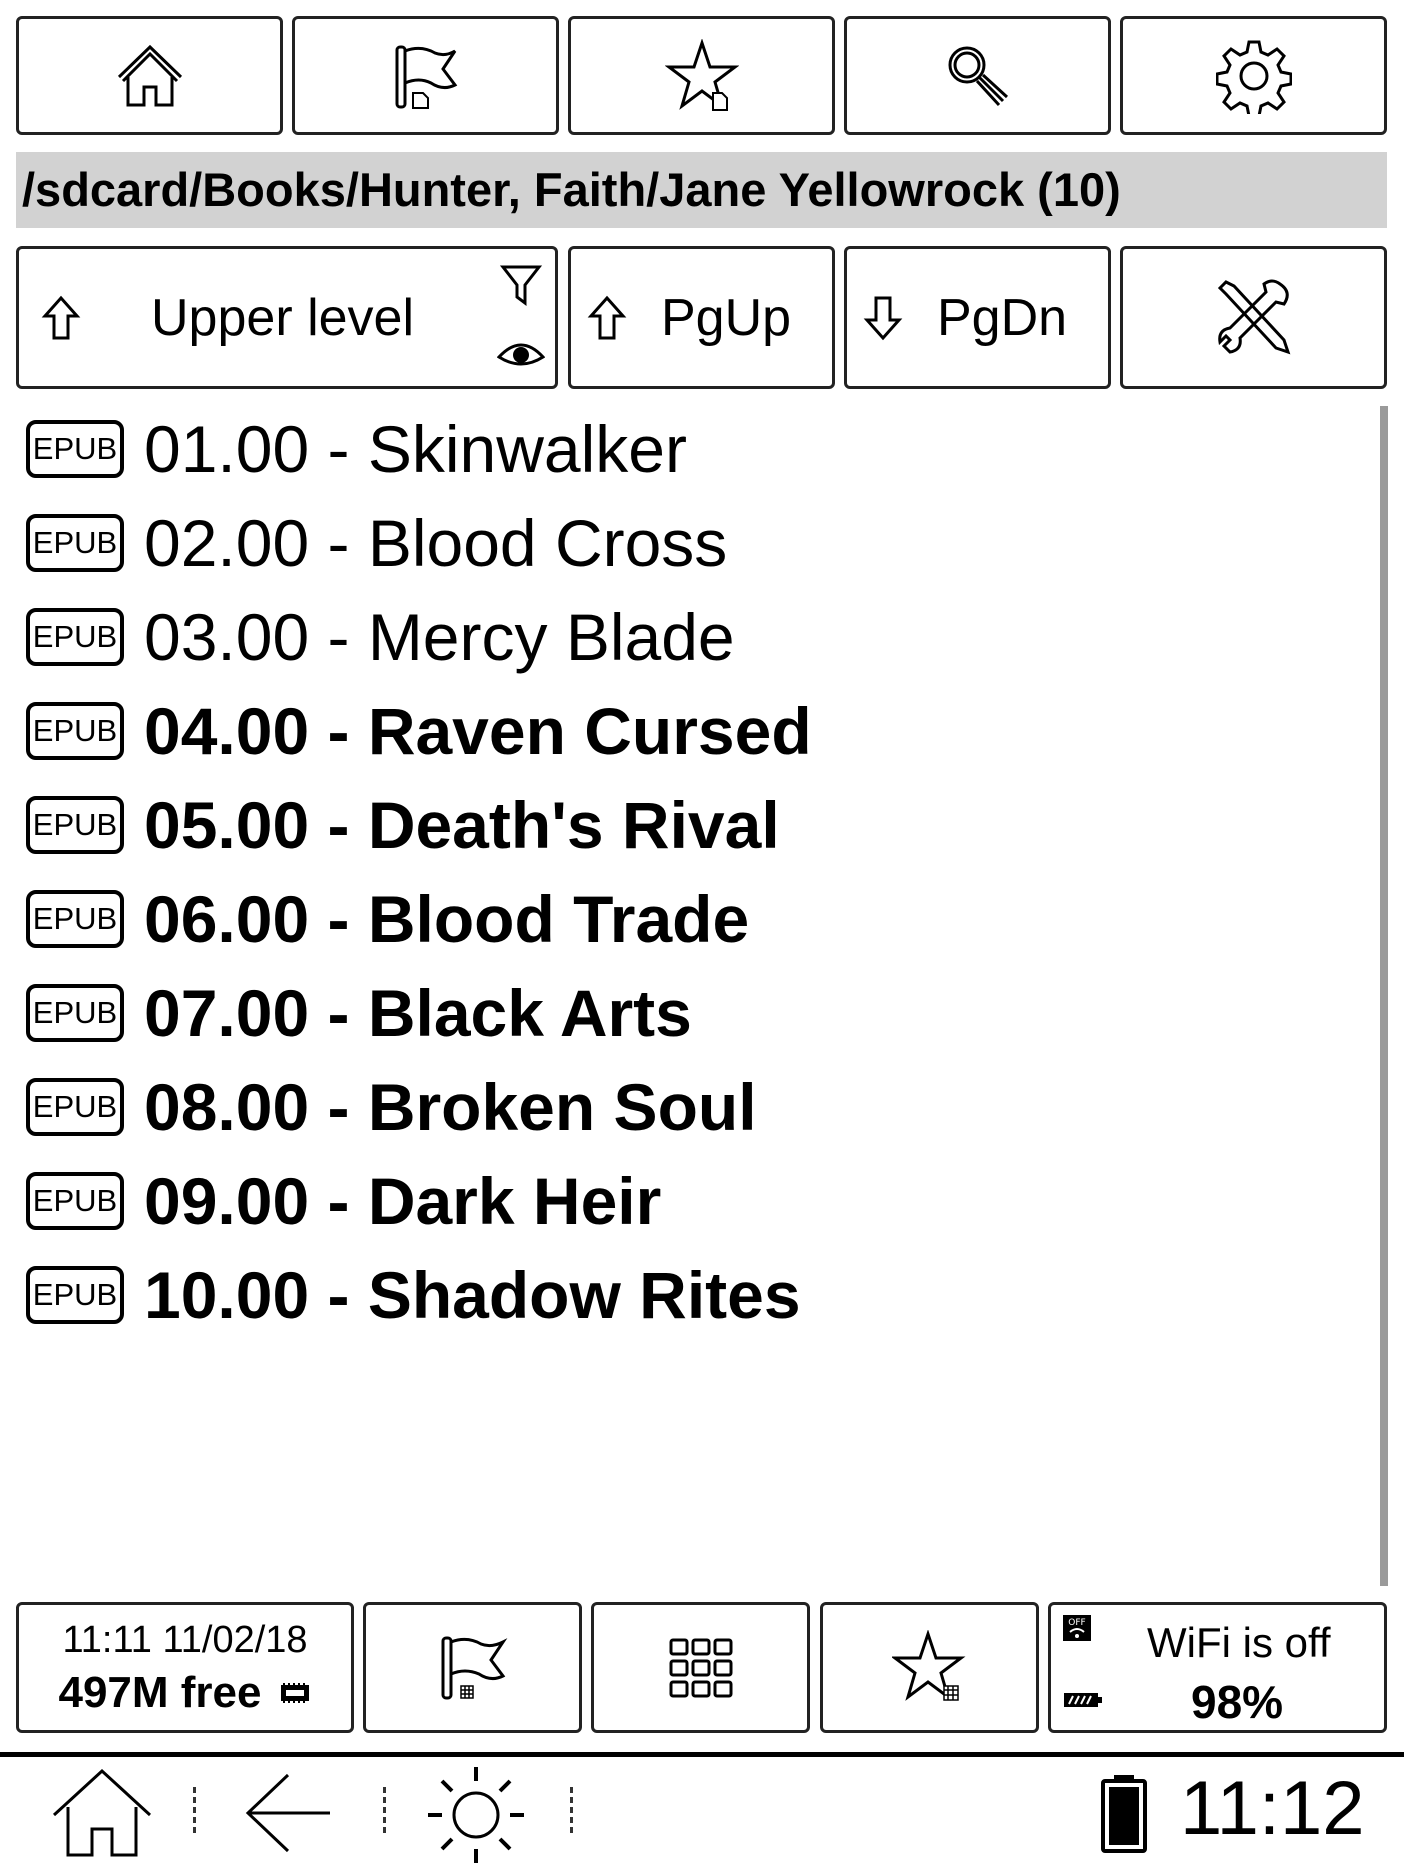 The image size is (1404, 1872). Describe the element at coordinates (289, 1813) in the screenshot. I see `back-arrow-icon` at that location.